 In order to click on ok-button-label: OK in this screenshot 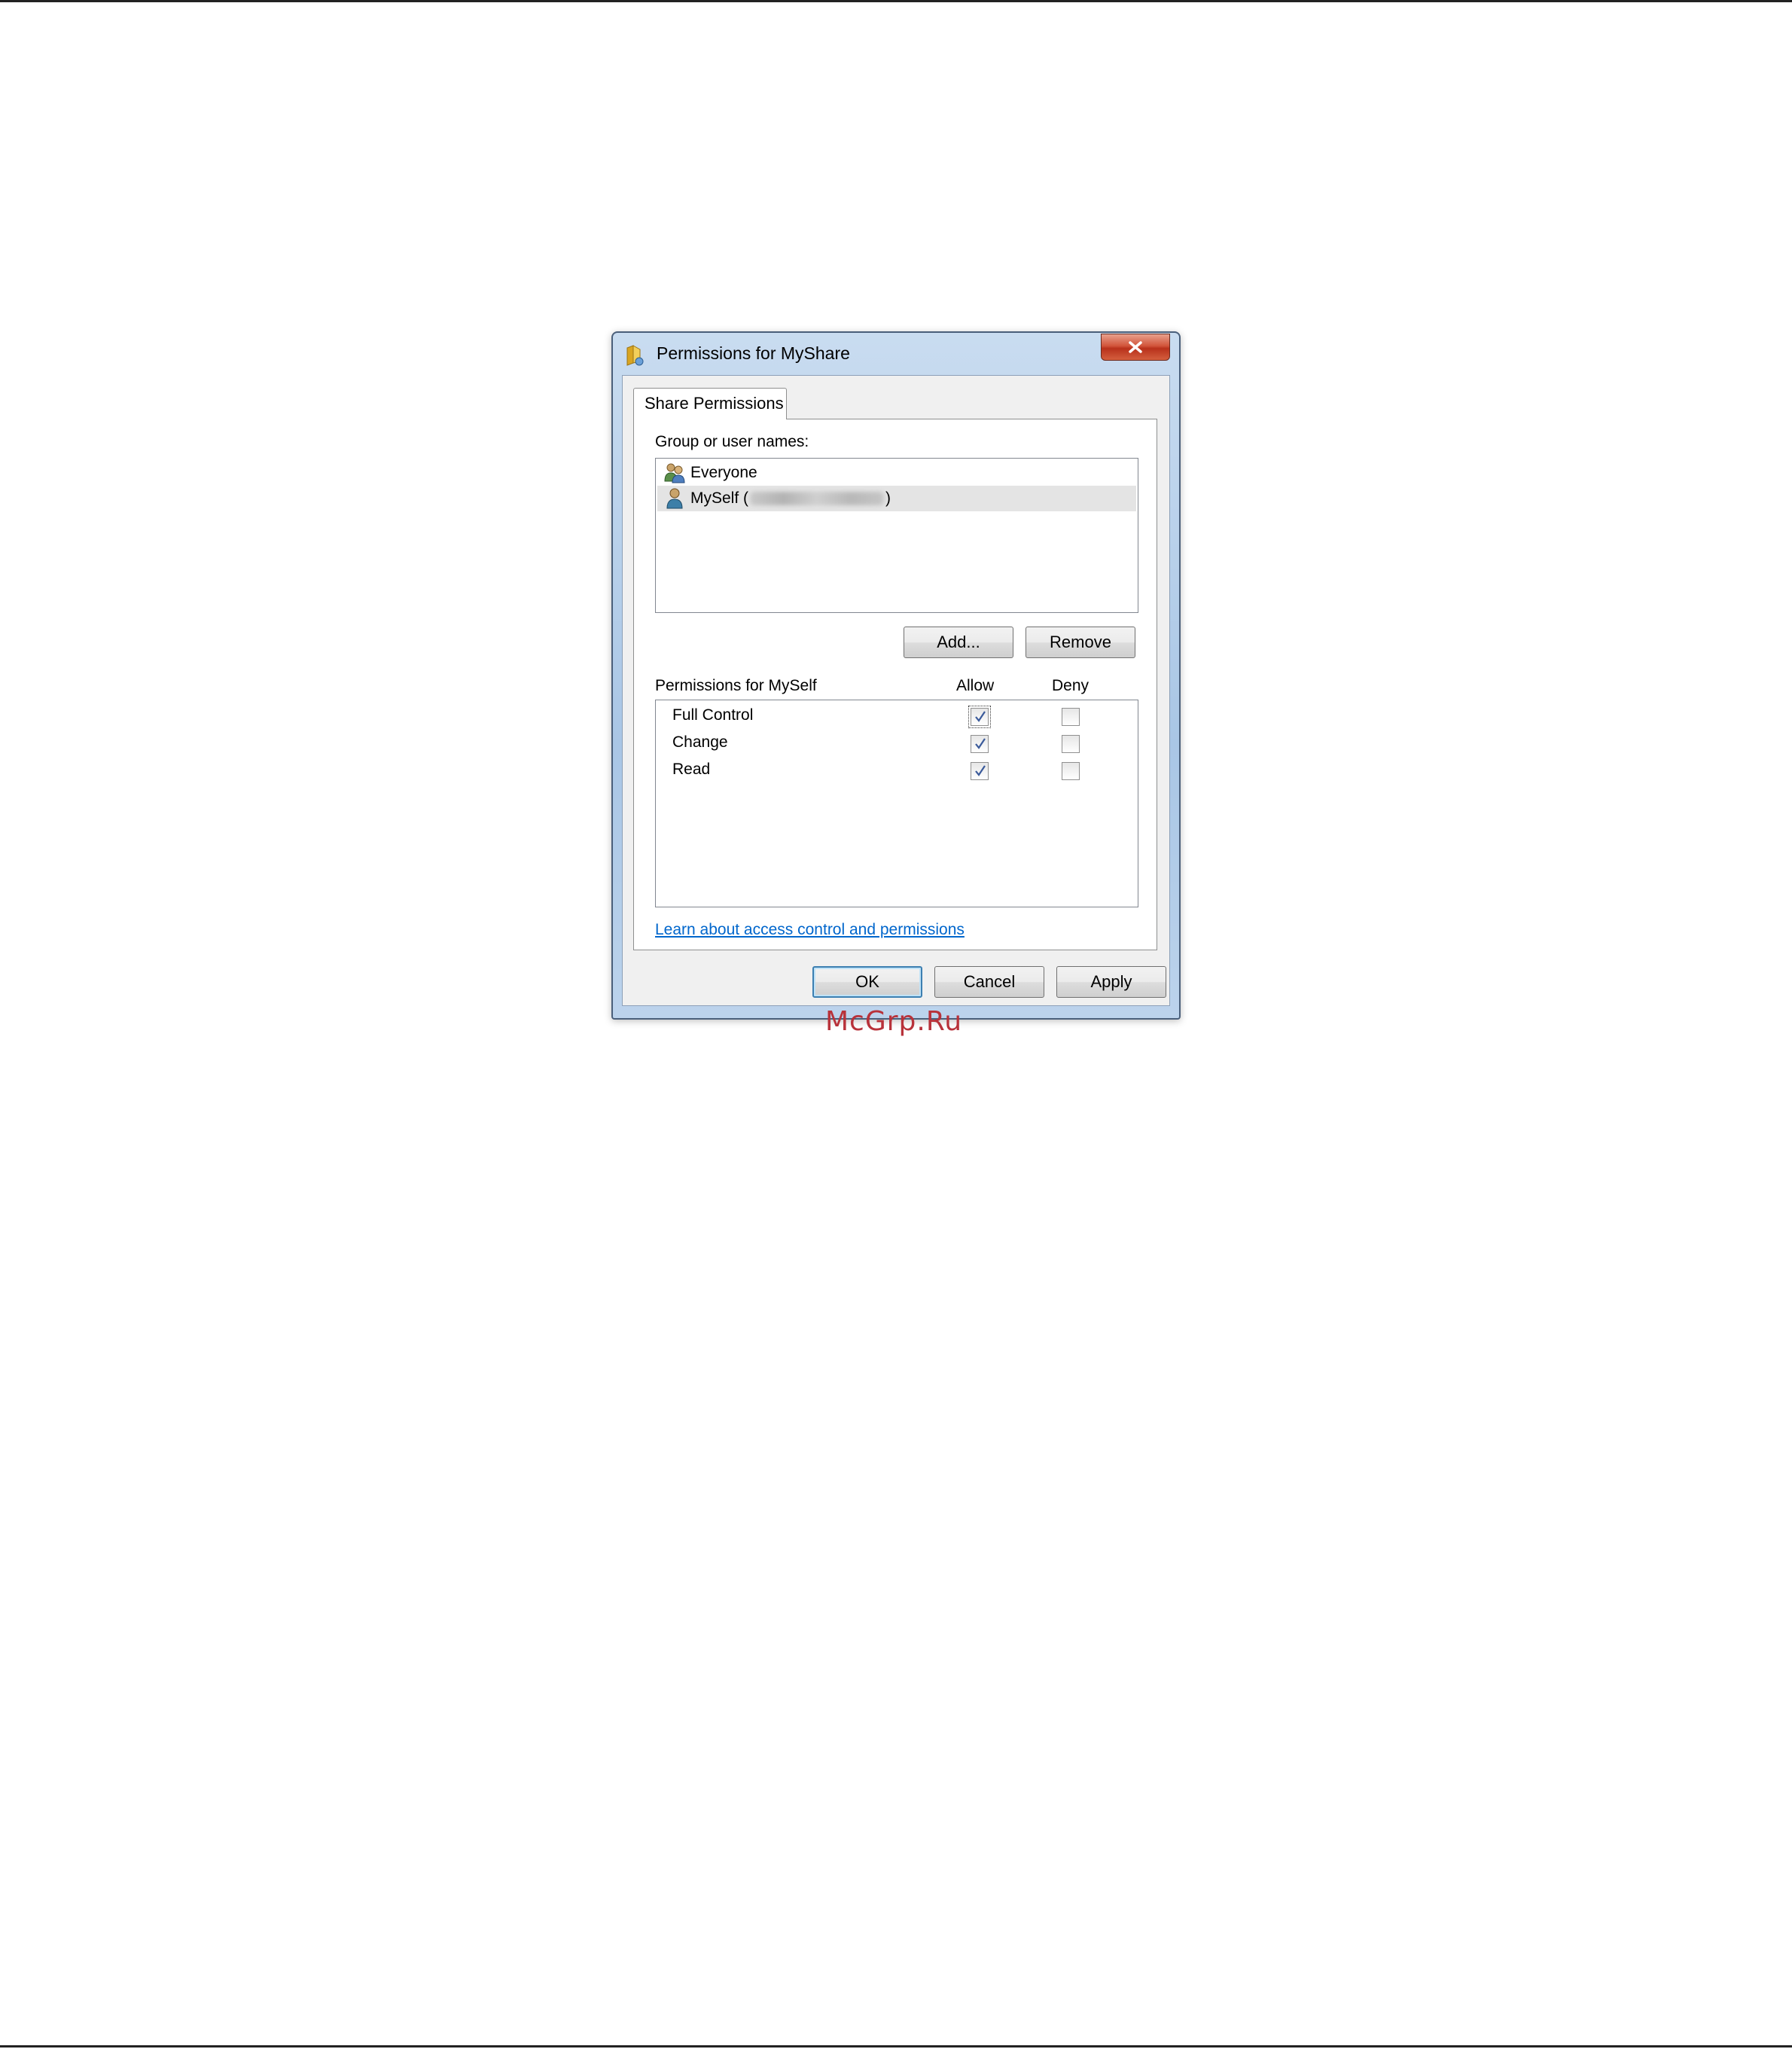, I will do `click(867, 981)`.